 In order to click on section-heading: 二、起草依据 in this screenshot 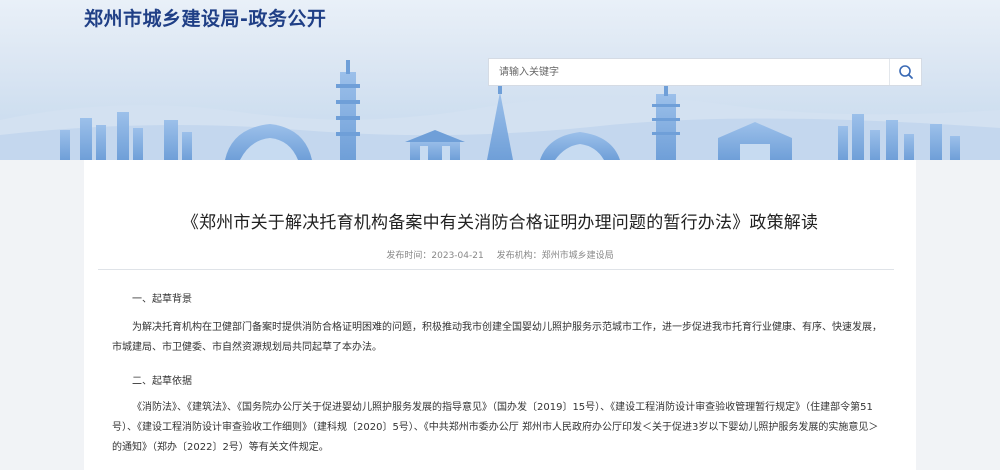, I will do `click(162, 381)`.